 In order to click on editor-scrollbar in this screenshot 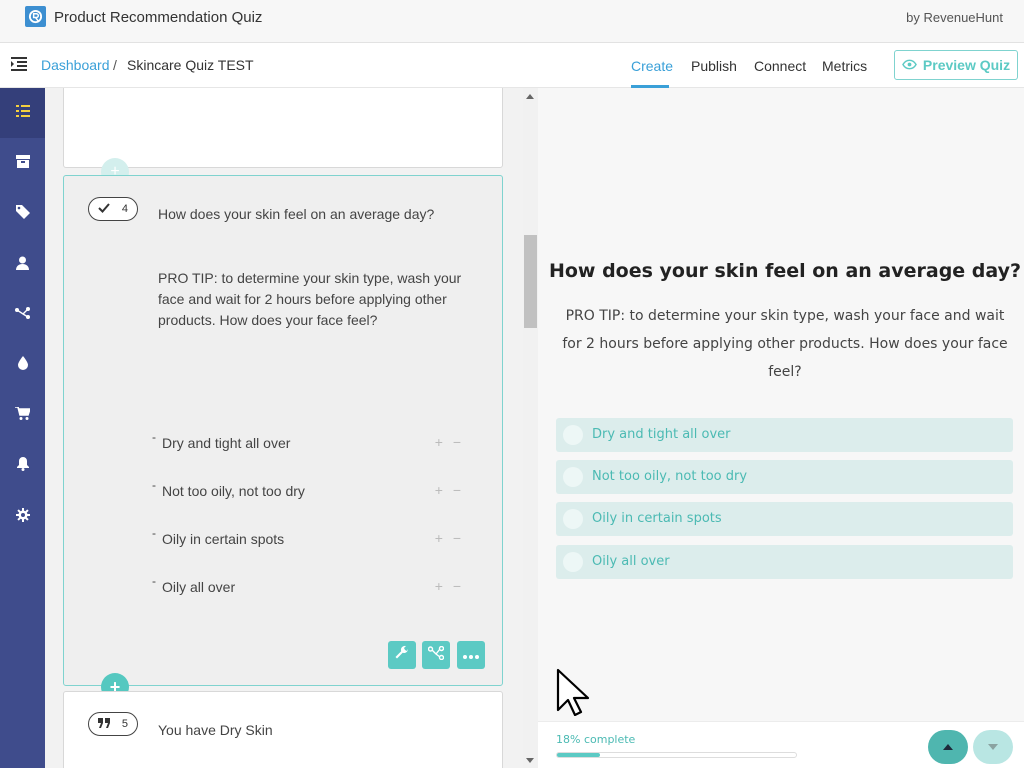, I will do `click(530, 428)`.